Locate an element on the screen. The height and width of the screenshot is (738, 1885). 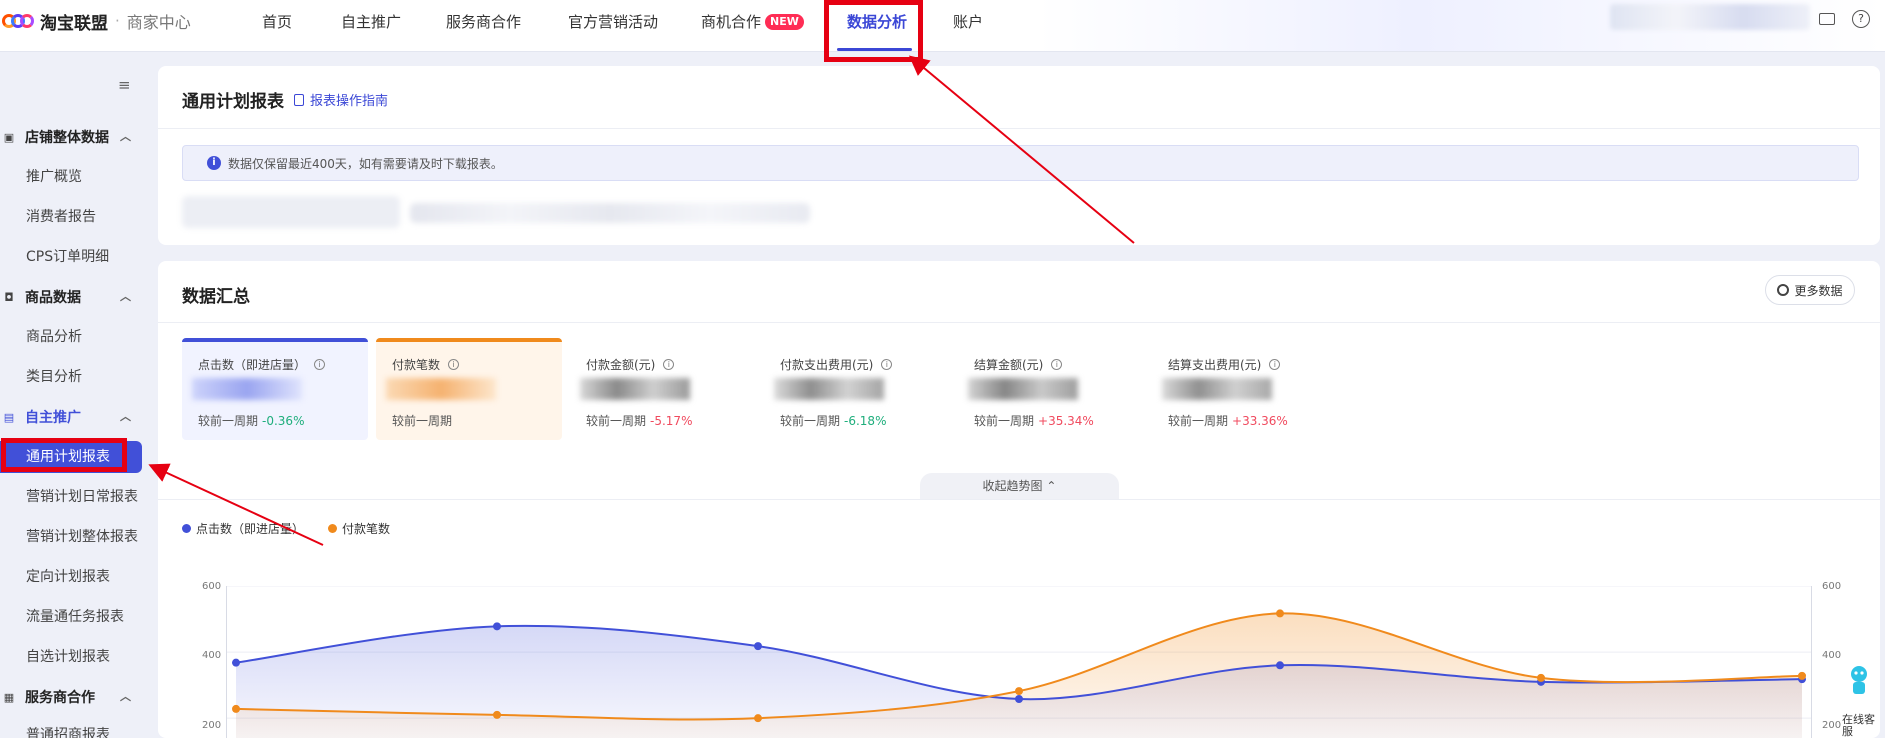
y-tick-label: 200 is located at coordinates (212, 725).